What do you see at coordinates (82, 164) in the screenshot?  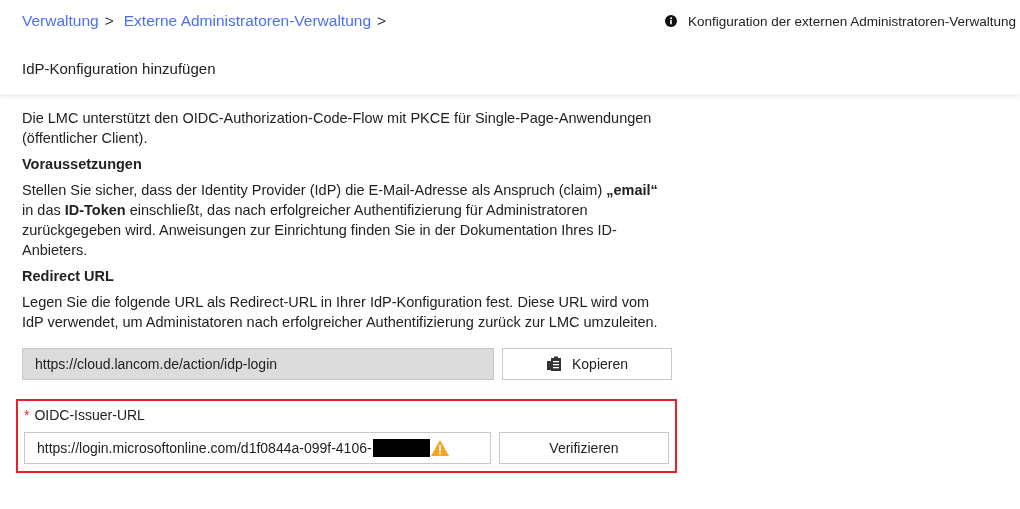 I see `sub-heading: Voraussetzungen` at bounding box center [82, 164].